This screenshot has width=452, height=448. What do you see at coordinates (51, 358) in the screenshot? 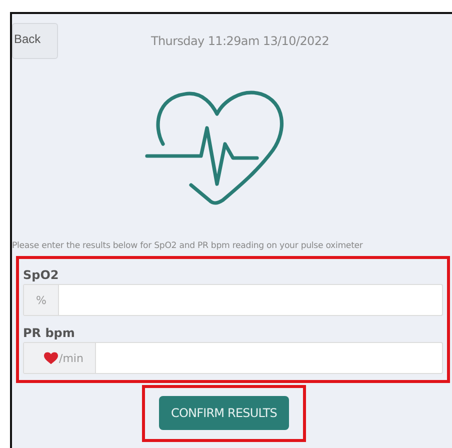
I see `heart-icon` at bounding box center [51, 358].